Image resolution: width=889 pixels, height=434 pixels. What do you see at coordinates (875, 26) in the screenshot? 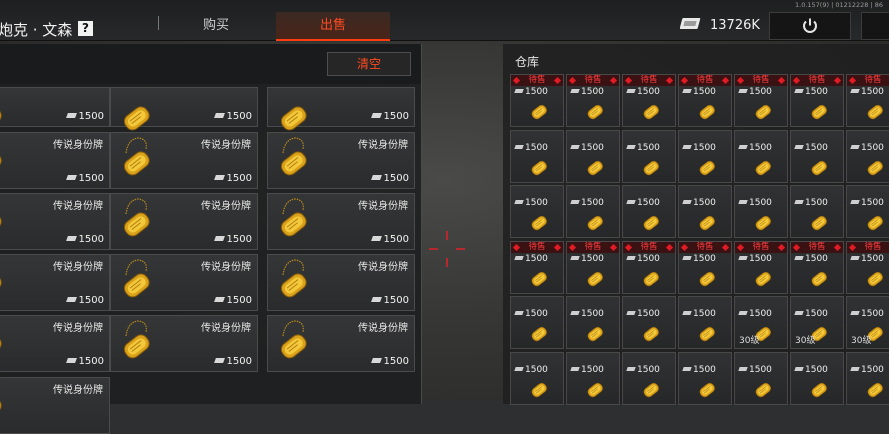
I see `menu-button` at bounding box center [875, 26].